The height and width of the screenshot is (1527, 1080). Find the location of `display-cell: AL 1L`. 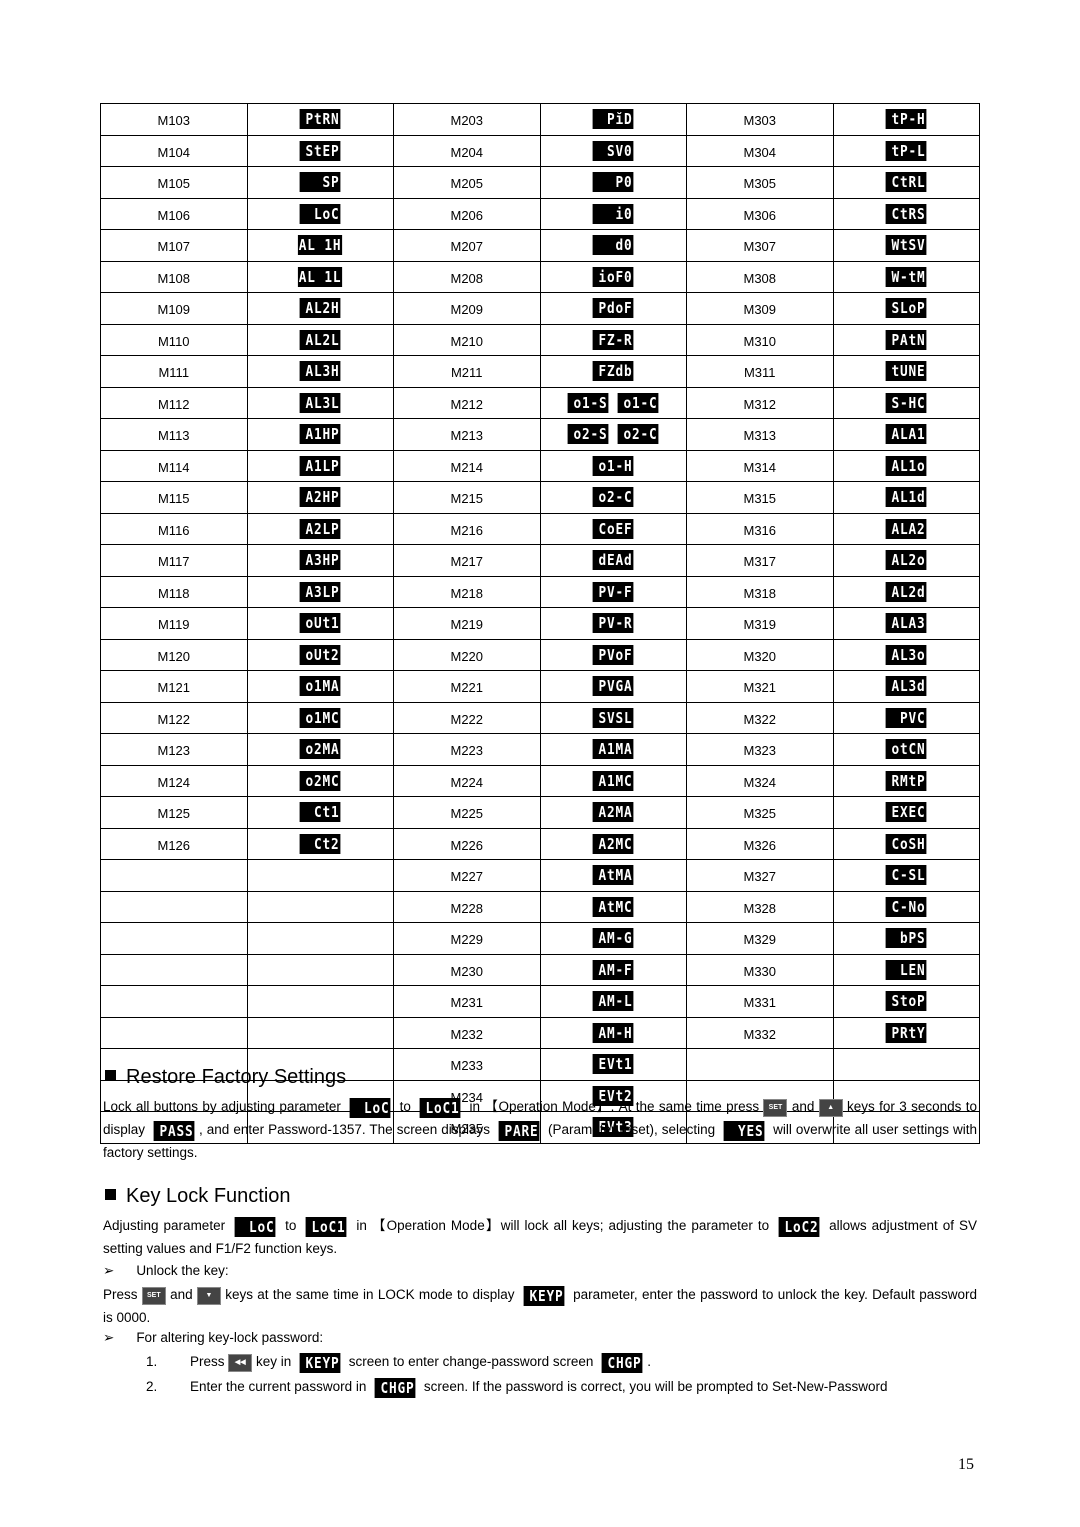

display-cell: AL 1L is located at coordinates (320, 276).